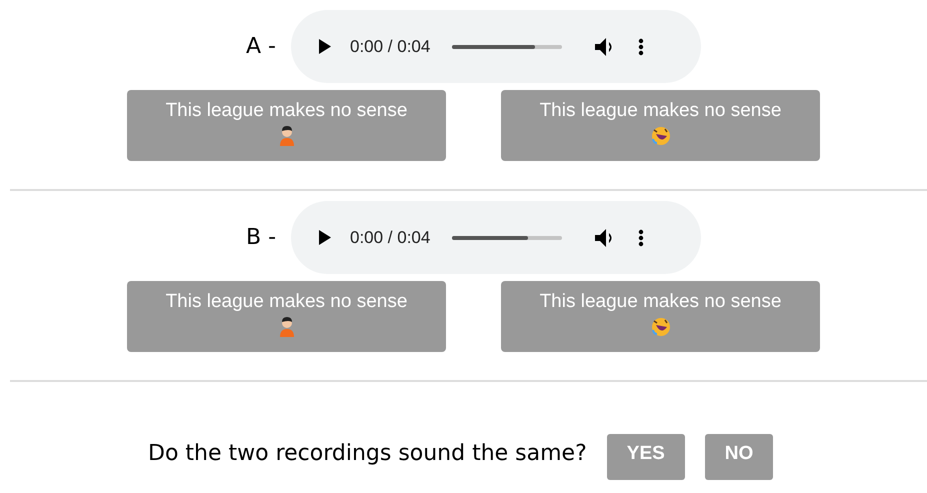 This screenshot has height=493, width=927. I want to click on question-text: Do the two recordings sound the same?, so click(367, 453).